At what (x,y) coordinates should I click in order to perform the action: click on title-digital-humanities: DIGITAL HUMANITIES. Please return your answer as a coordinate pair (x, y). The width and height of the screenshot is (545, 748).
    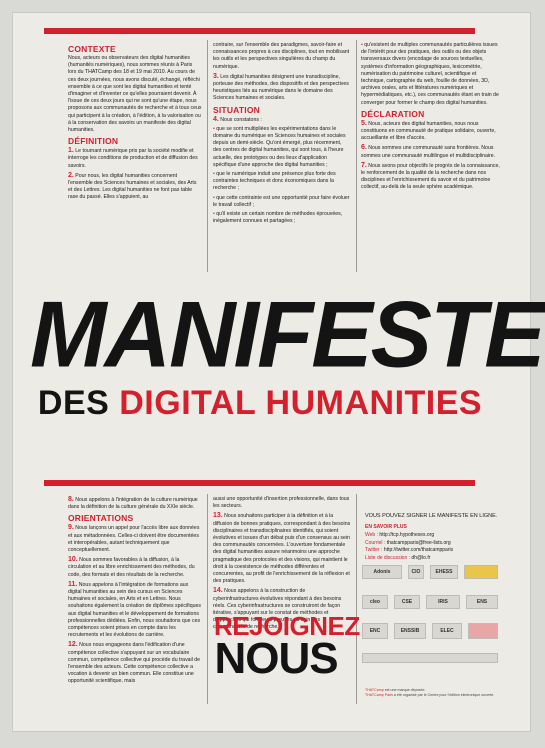
    Looking at the image, I should click on (301, 403).